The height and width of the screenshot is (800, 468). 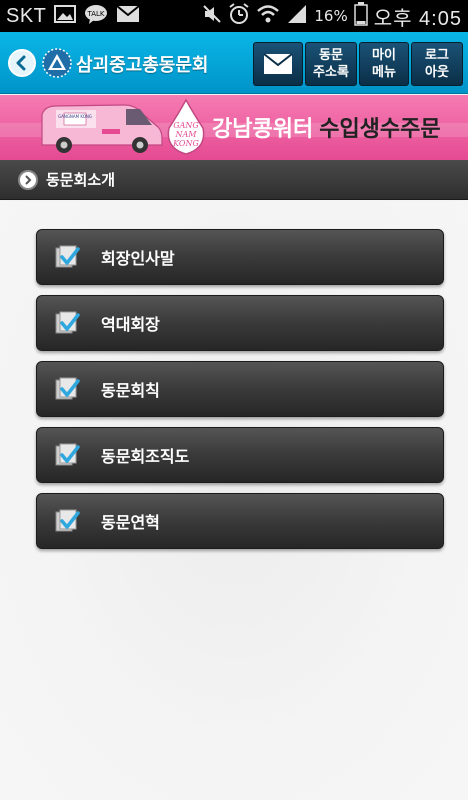 What do you see at coordinates (268, 16) in the screenshot?
I see `wifi-icon` at bounding box center [268, 16].